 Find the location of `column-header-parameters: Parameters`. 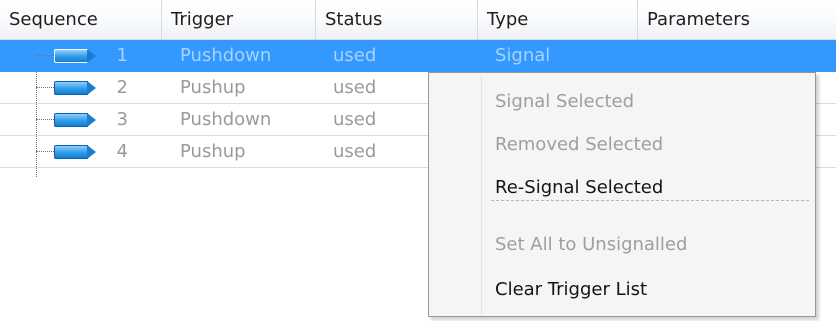

column-header-parameters: Parameters is located at coordinates (737, 19).